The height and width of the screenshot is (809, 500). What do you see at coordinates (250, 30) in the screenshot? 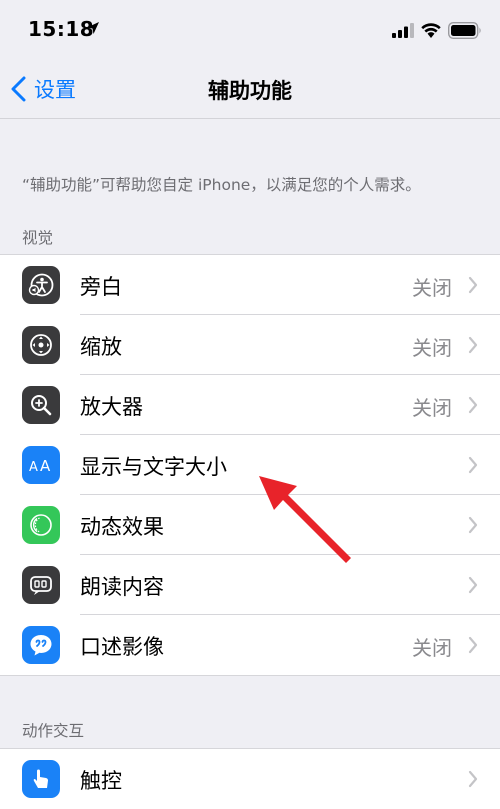
I see `status-bar: 15:18` at bounding box center [250, 30].